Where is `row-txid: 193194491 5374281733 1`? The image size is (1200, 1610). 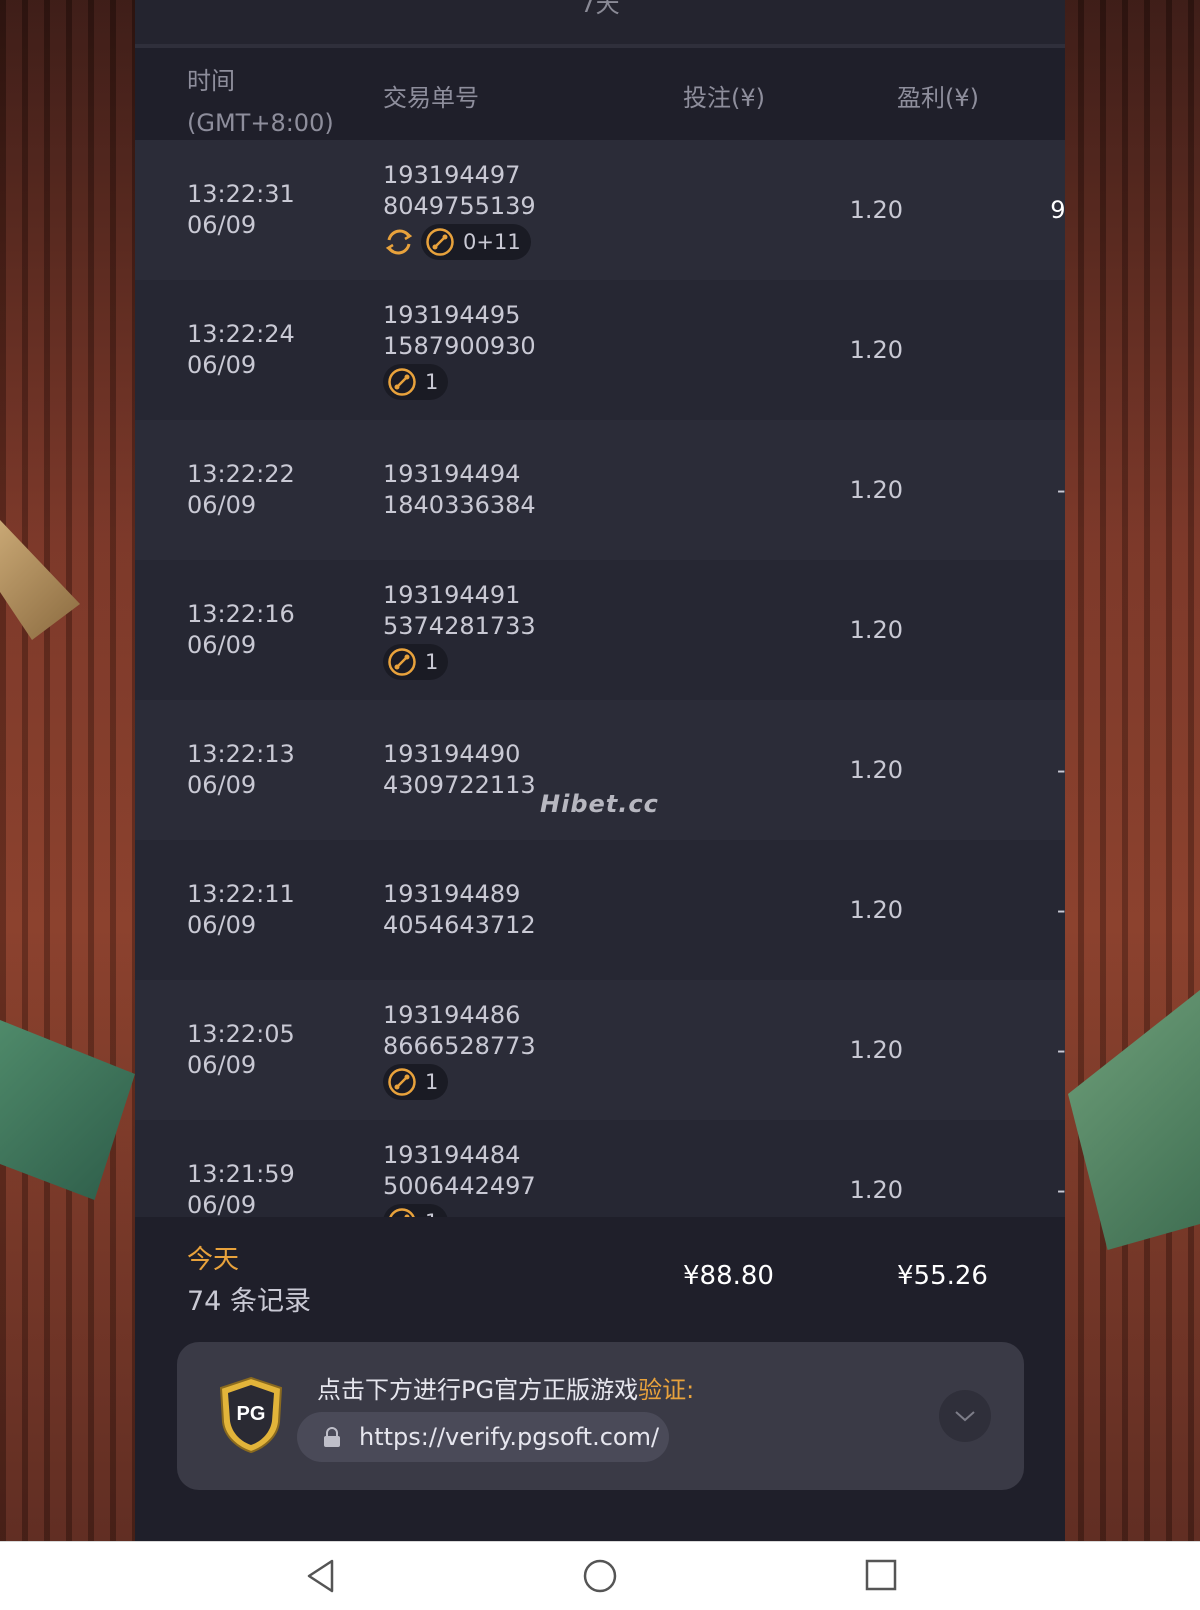 row-txid: 193194491 5374281733 1 is located at coordinates (459, 630).